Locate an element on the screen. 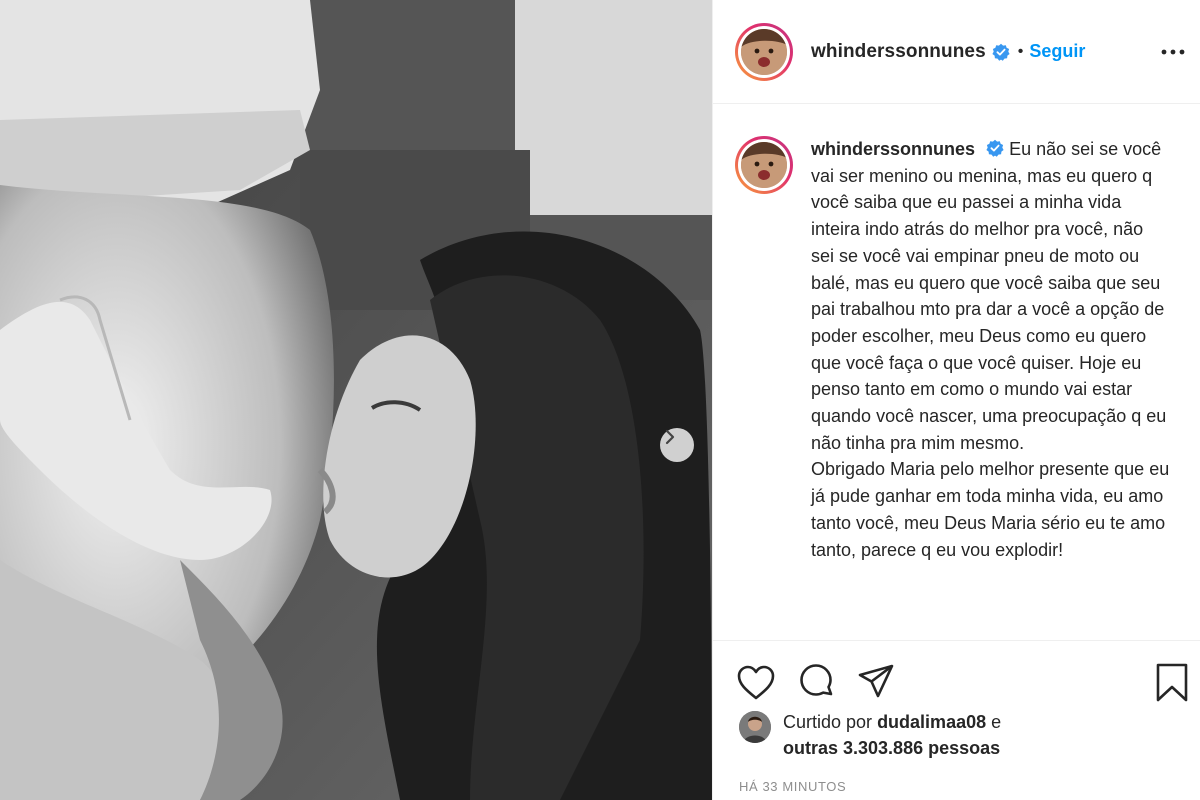  liker-avatar-image is located at coordinates (755, 727).